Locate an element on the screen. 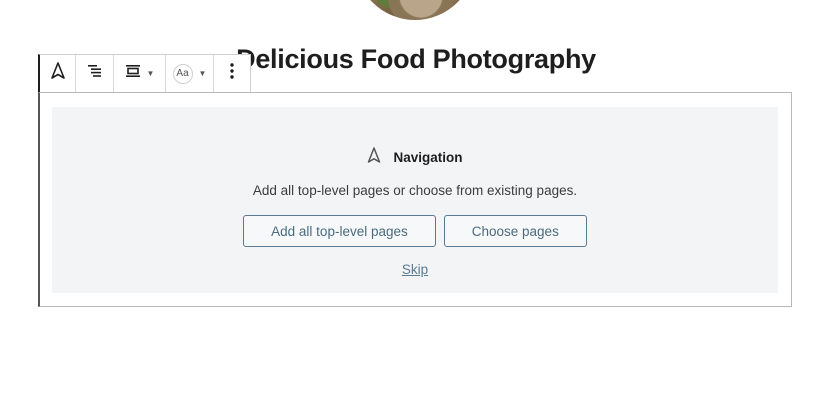  toolbar-group-text-style: Aa ▼ is located at coordinates (190, 73).